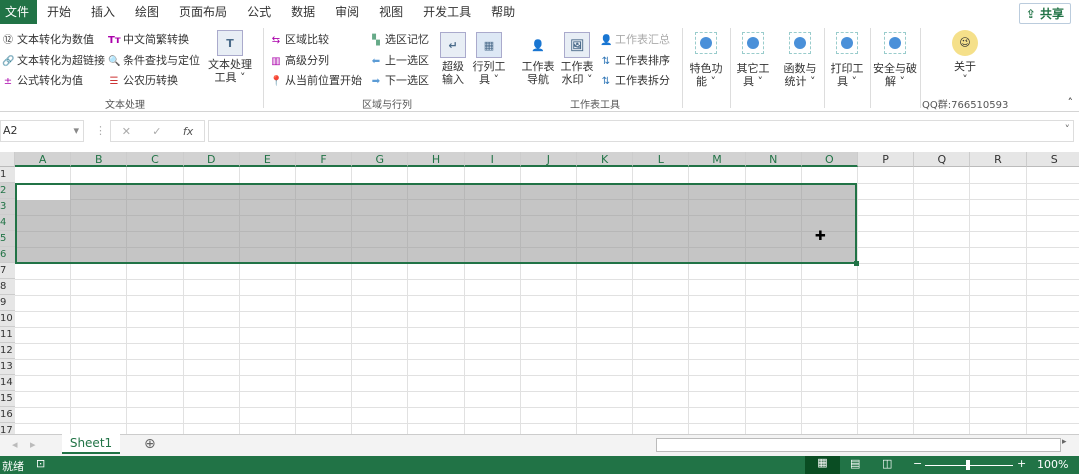  What do you see at coordinates (895, 60) in the screenshot?
I see `tool-button-4: 安全与破解 ˅` at bounding box center [895, 60].